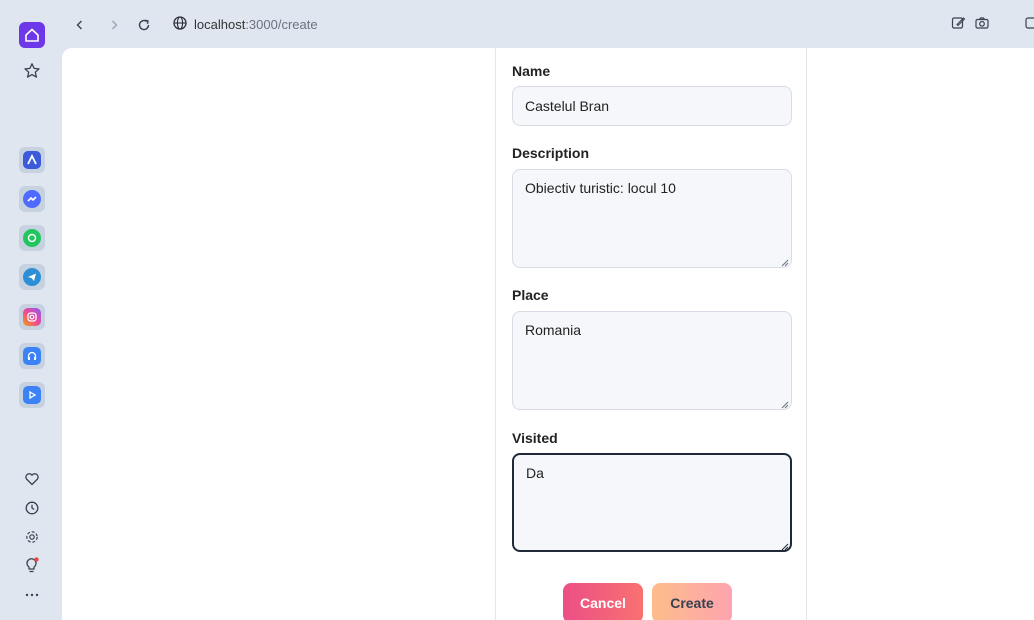  What do you see at coordinates (1029, 23) in the screenshot?
I see `extension-icon` at bounding box center [1029, 23].